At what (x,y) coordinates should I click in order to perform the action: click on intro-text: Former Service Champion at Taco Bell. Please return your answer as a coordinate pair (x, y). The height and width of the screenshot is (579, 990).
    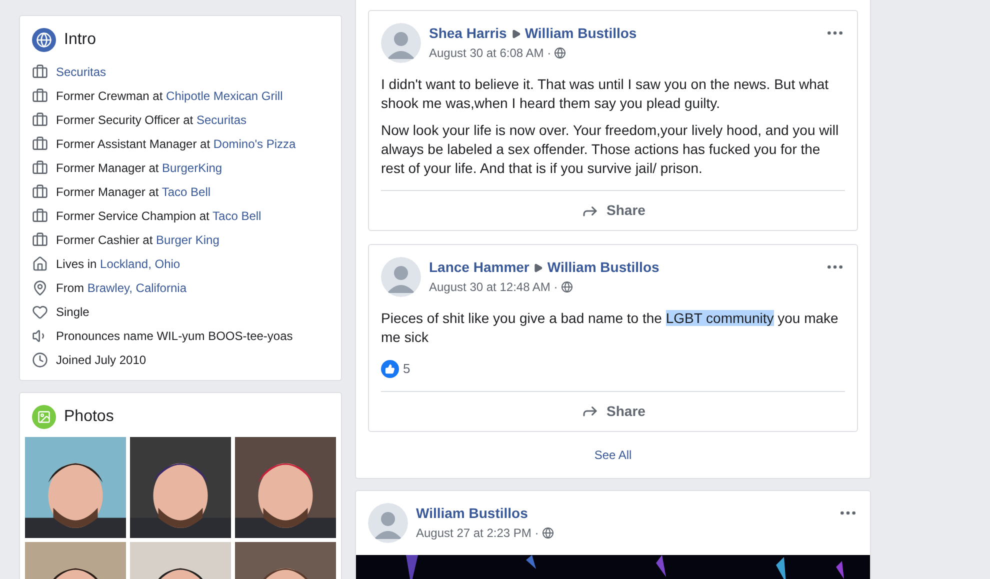
    Looking at the image, I should click on (159, 216).